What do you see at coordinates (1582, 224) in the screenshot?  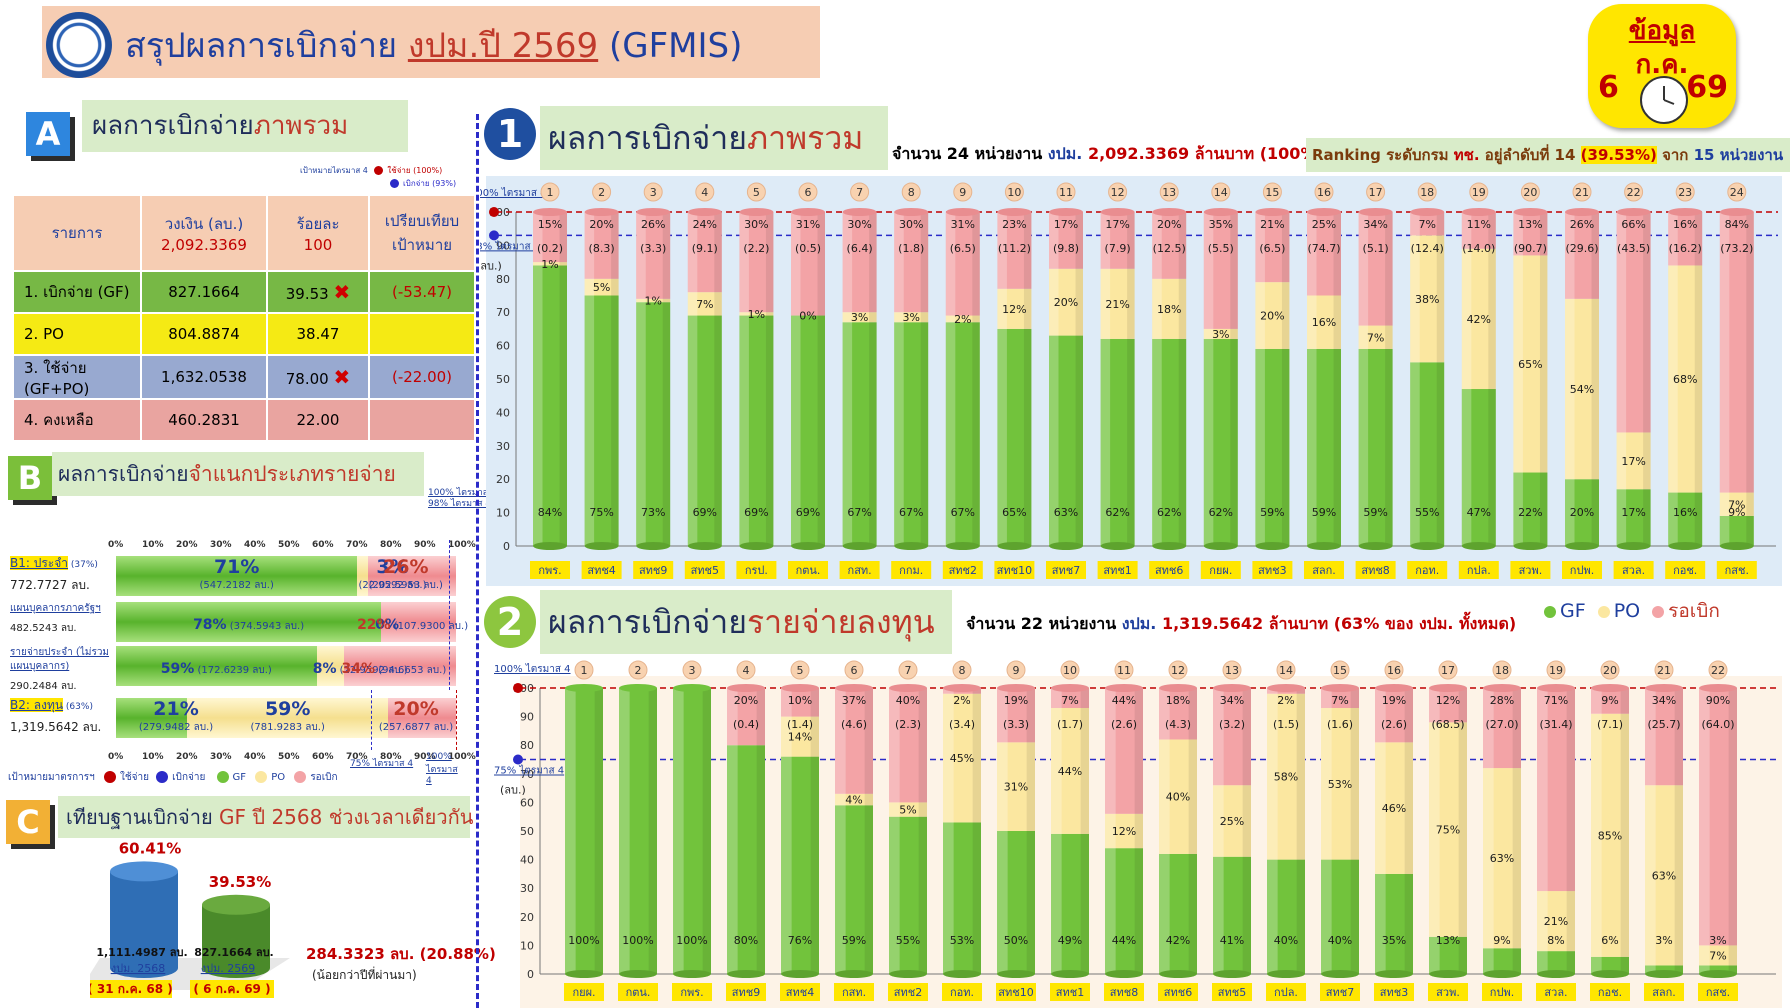 I see `label-wait: 26%` at bounding box center [1582, 224].